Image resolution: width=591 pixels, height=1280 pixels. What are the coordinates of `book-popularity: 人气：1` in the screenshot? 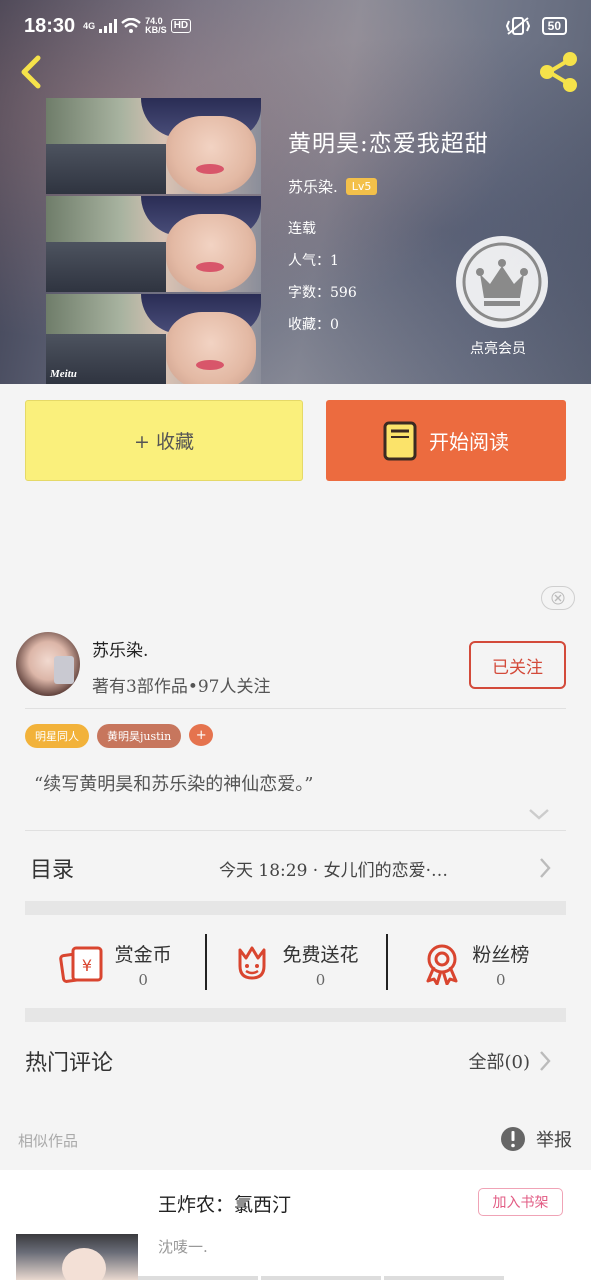 It's located at (313, 261).